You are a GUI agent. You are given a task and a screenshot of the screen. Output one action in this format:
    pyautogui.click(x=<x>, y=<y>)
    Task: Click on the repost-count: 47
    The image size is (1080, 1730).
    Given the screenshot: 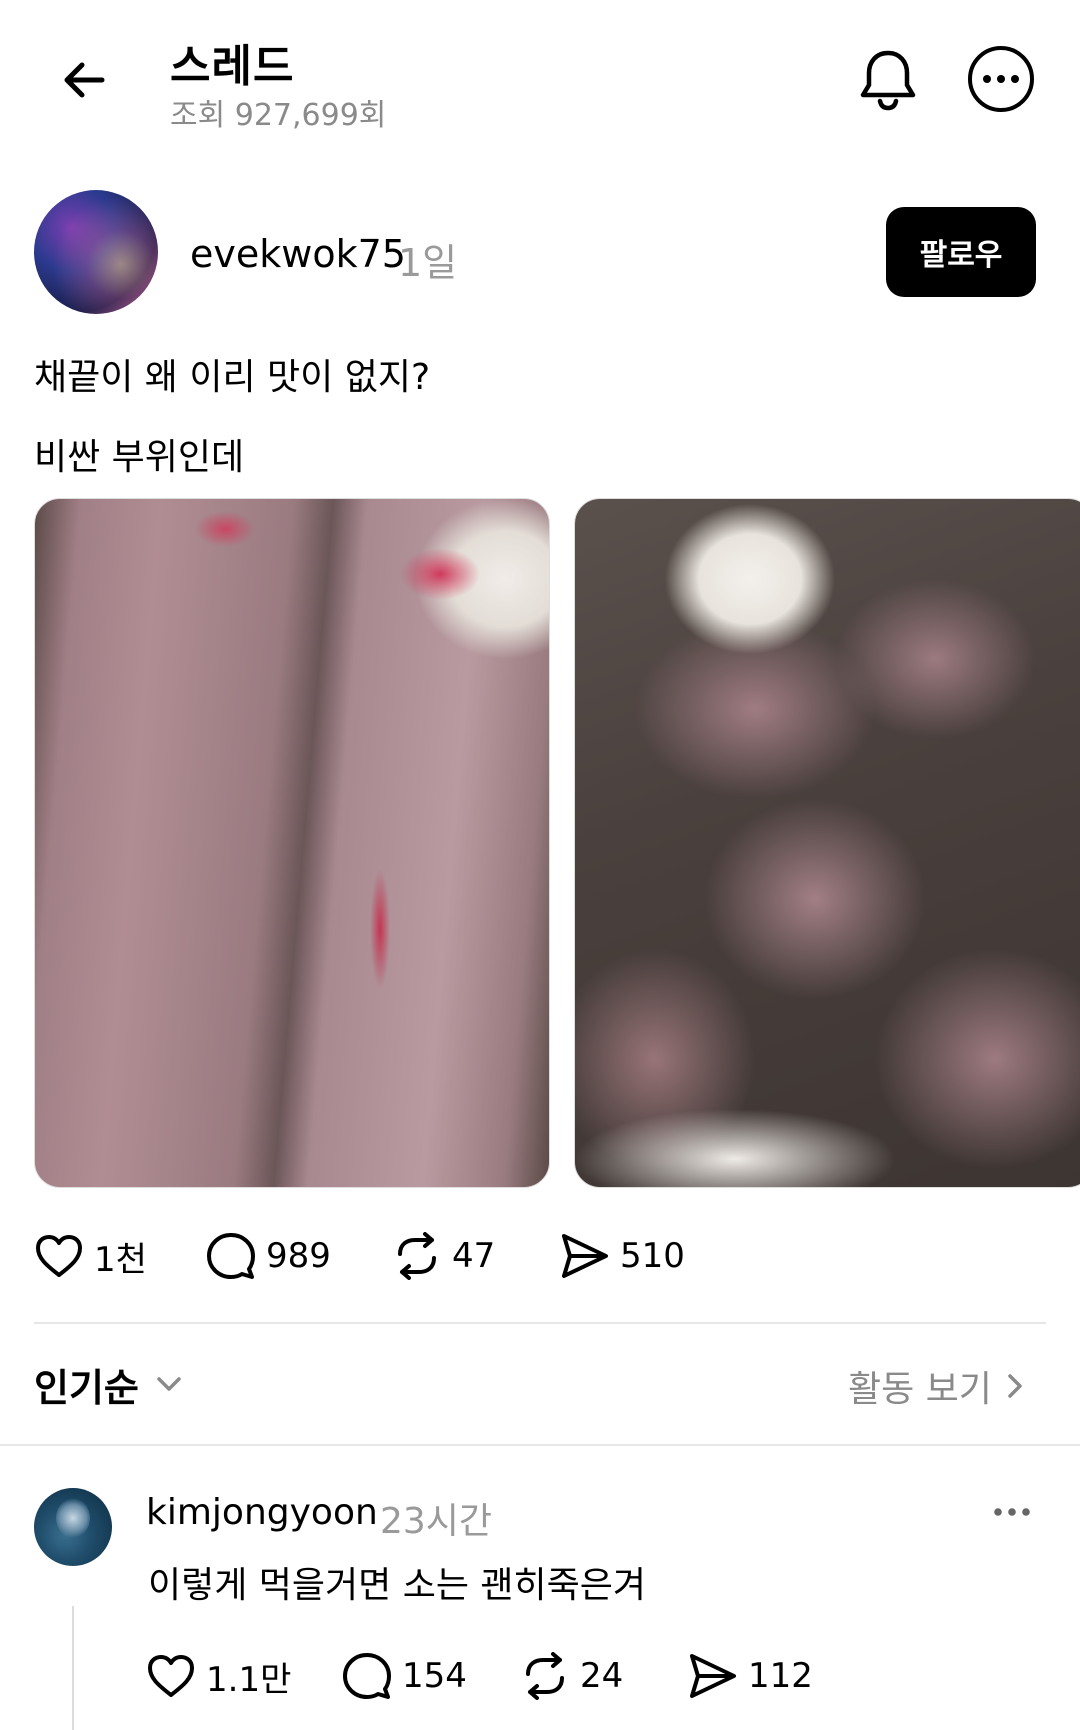 What is the action you would take?
    pyautogui.click(x=474, y=1256)
    